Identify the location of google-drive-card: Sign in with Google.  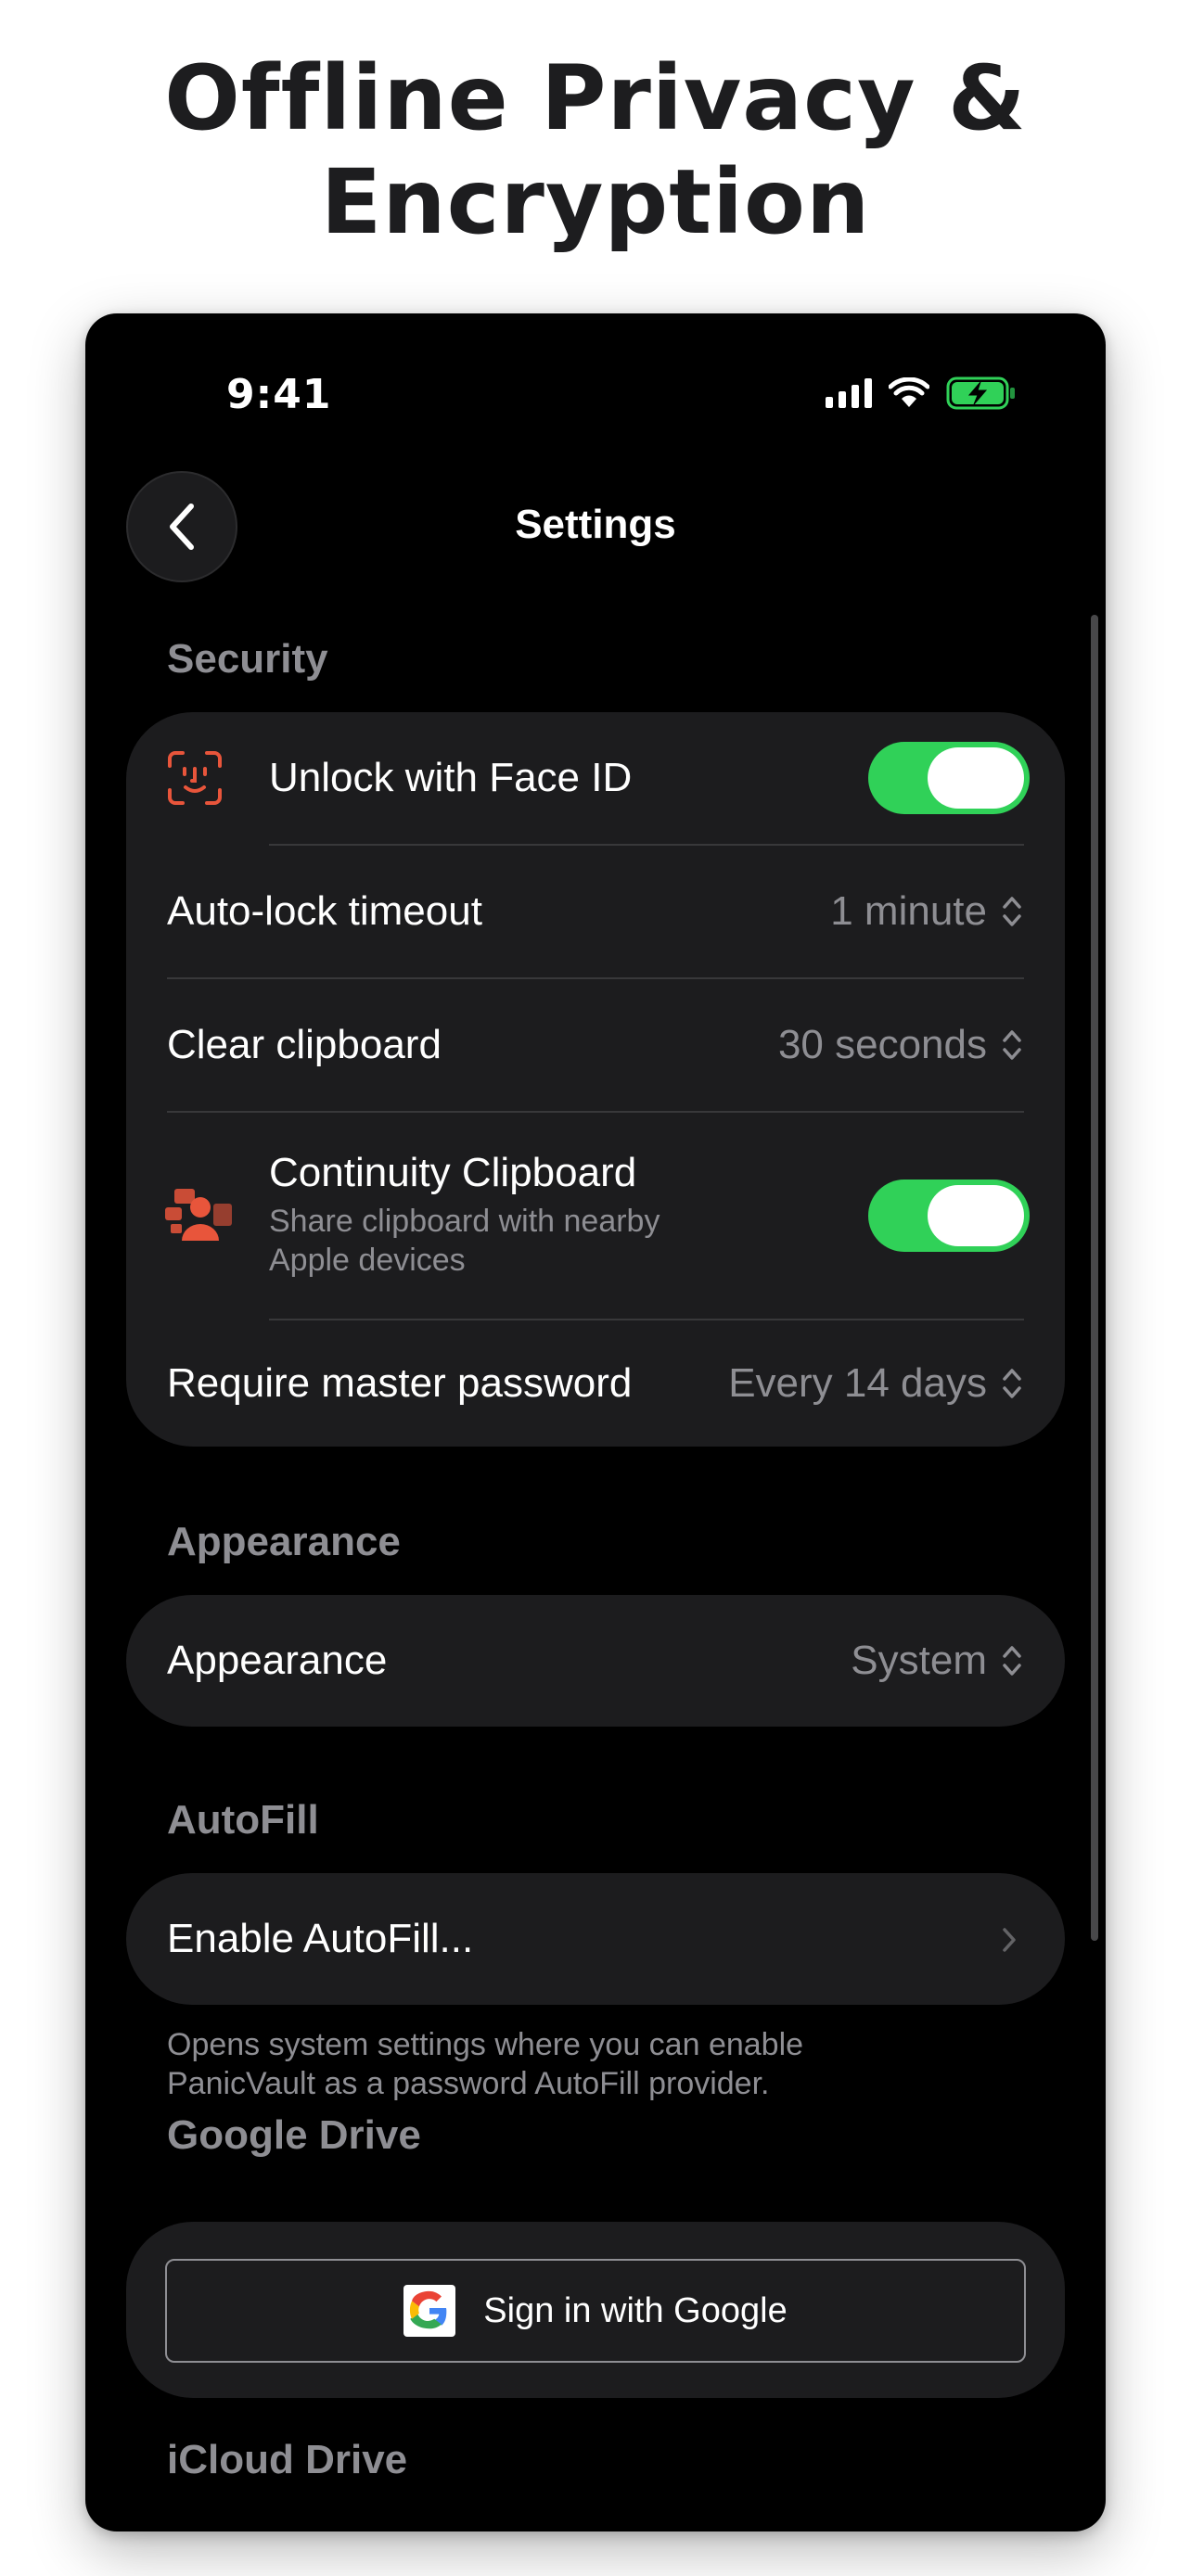
(595, 2310).